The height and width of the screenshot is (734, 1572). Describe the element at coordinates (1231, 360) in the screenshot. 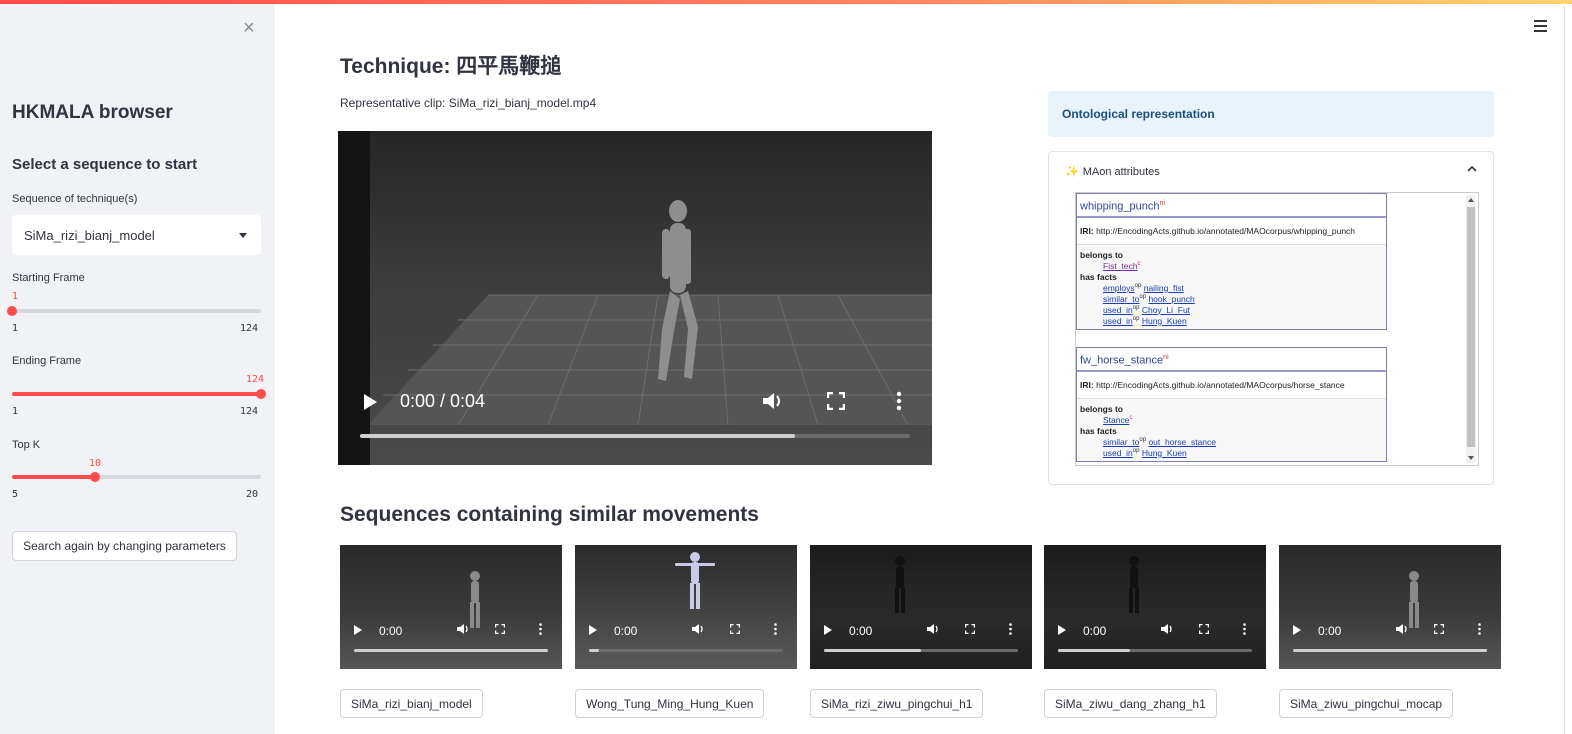

I see `owl-entity-name: fw_horse_stanceni` at that location.